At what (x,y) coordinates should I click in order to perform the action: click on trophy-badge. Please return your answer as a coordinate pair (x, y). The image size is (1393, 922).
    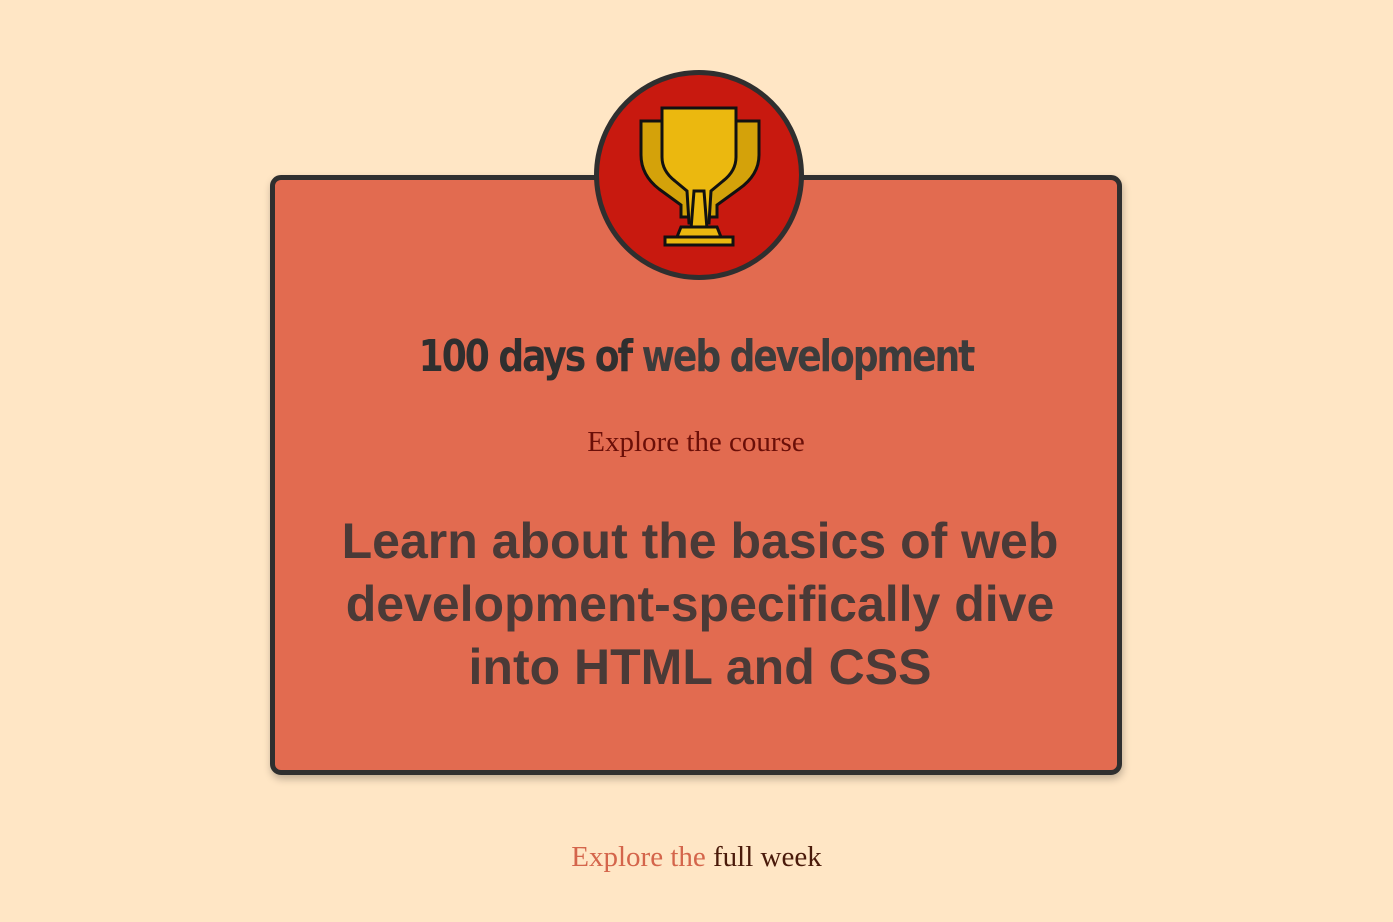
    Looking at the image, I should click on (699, 175).